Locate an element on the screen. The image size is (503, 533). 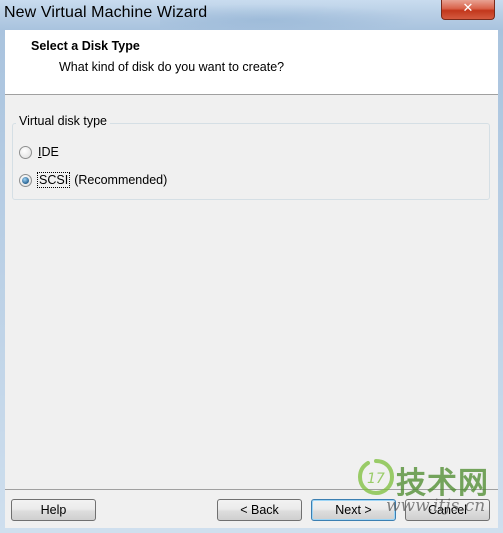
cancel-button: Cancel is located at coordinates (447, 510).